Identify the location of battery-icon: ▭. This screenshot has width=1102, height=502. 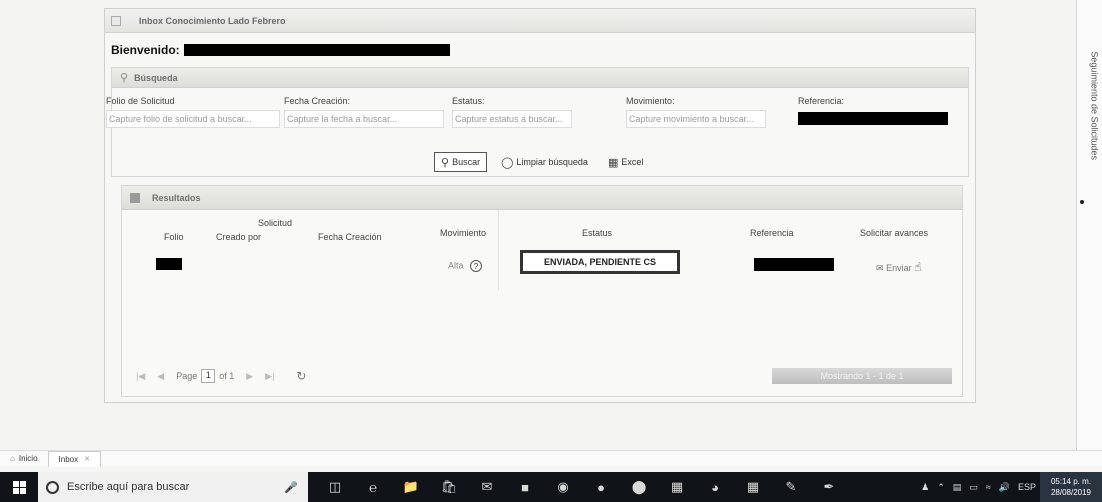
(973, 487).